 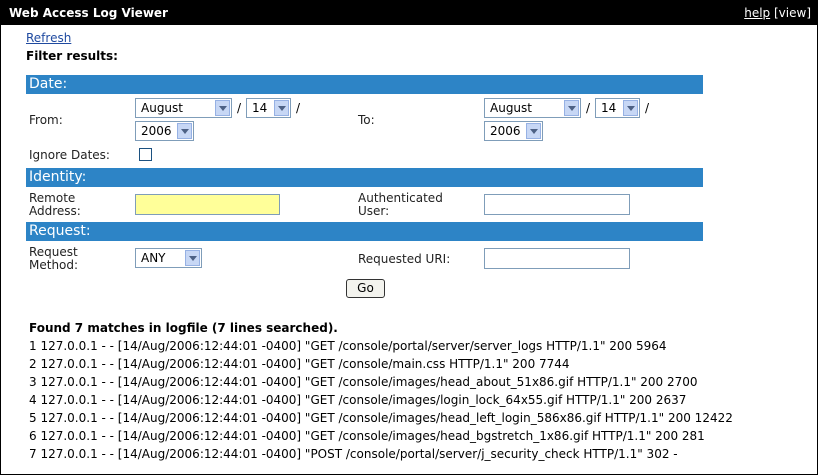 I want to click on remote-address-label: Remote Address:, so click(x=55, y=205).